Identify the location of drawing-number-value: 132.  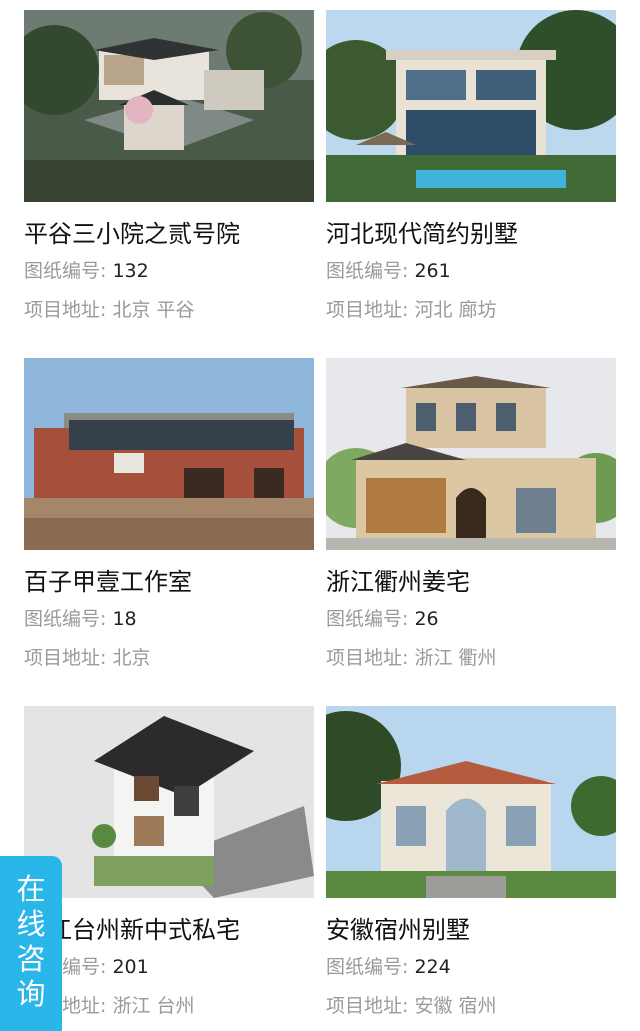
(130, 271).